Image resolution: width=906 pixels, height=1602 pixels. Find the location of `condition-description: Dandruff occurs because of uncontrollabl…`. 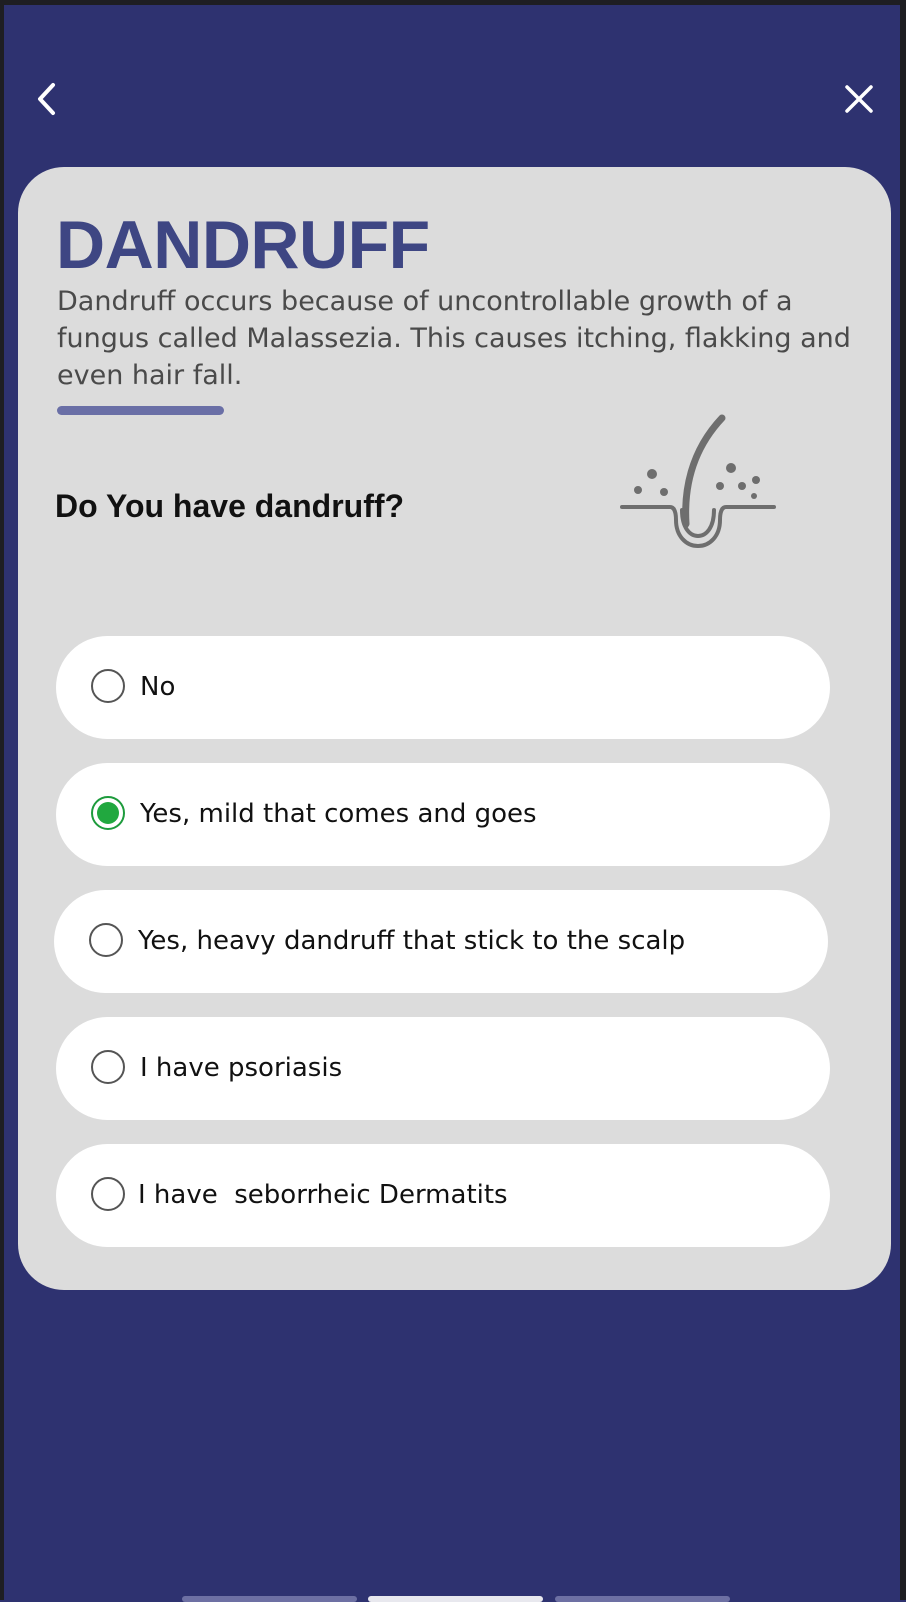

condition-description: Dandruff occurs because of uncontrollabl… is located at coordinates (454, 338).